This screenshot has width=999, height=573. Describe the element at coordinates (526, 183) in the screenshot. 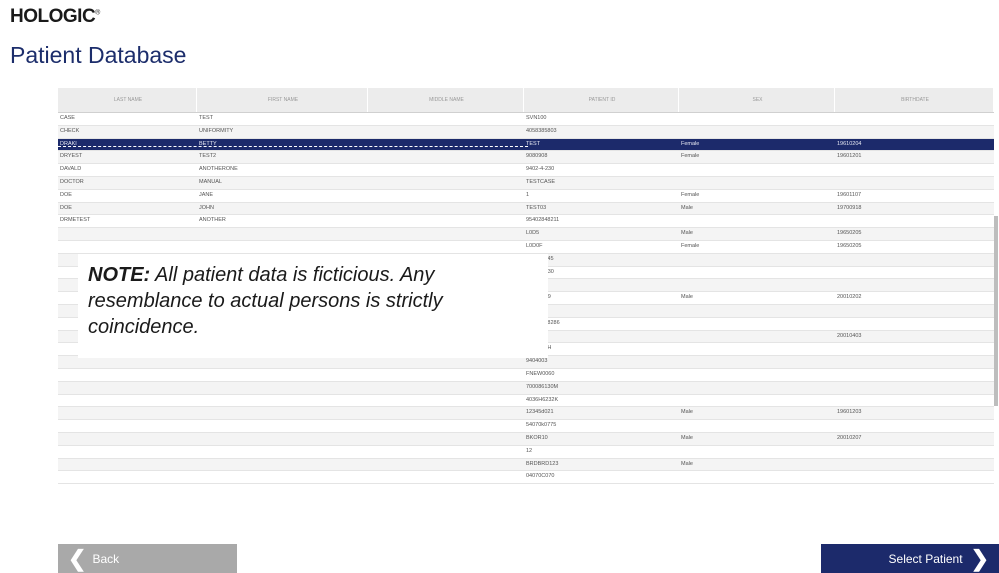

I see `table-row: DOCTOR MANUAL TESTCASE` at that location.